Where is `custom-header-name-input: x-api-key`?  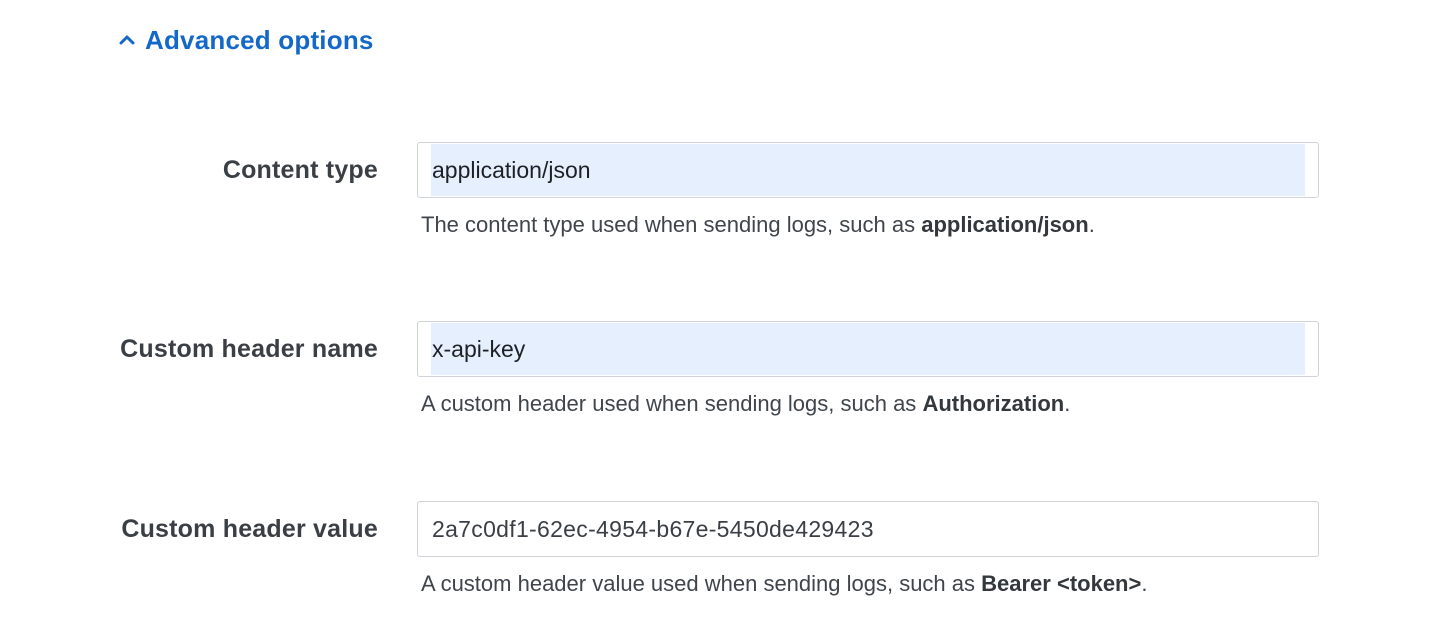
custom-header-name-input: x-api-key is located at coordinates (868, 349).